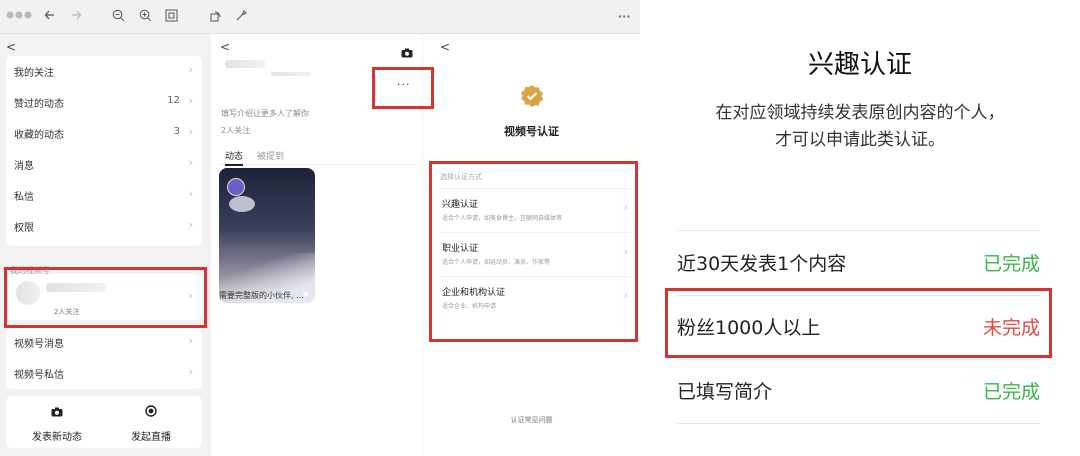  I want to click on video-thumbnail: ◉, so click(267, 235).